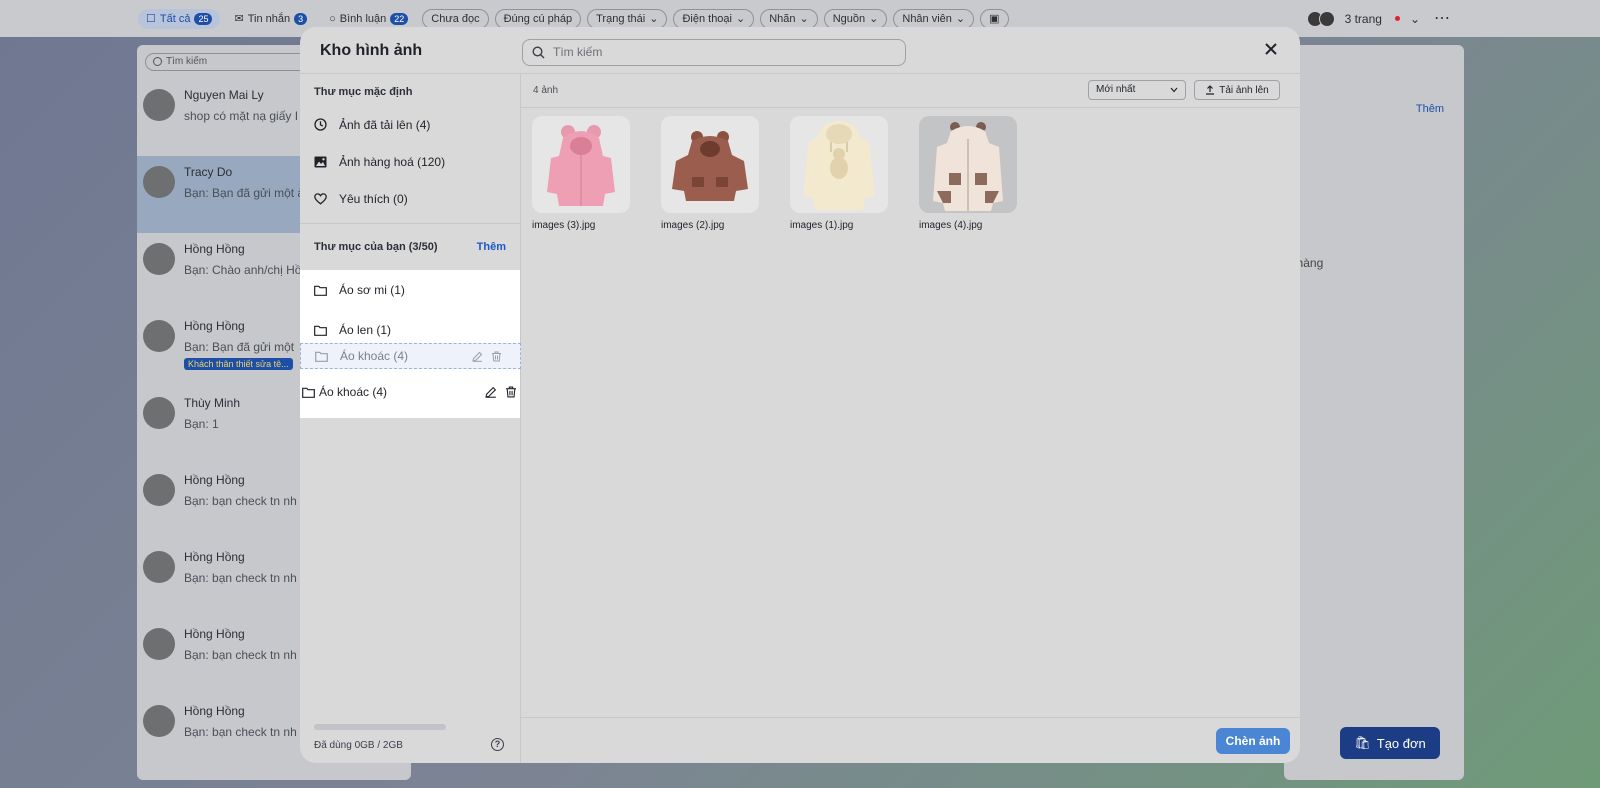  I want to click on tab-messages: ✉ Tin nhắn 3, so click(270, 19).